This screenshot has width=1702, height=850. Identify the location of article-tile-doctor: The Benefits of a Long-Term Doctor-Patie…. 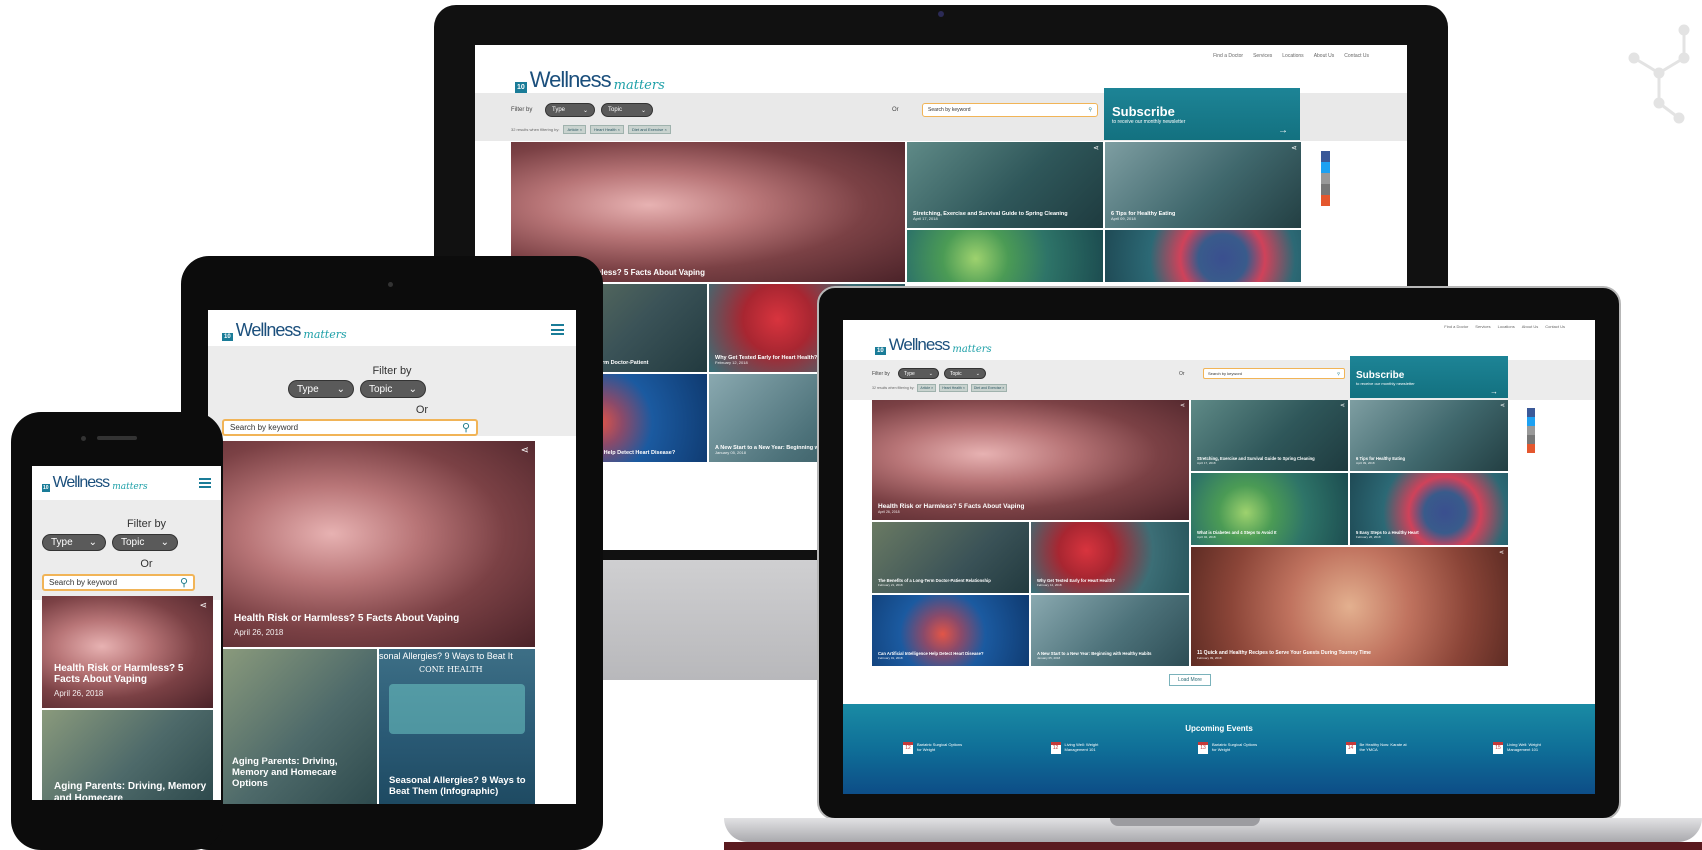
(950, 557).